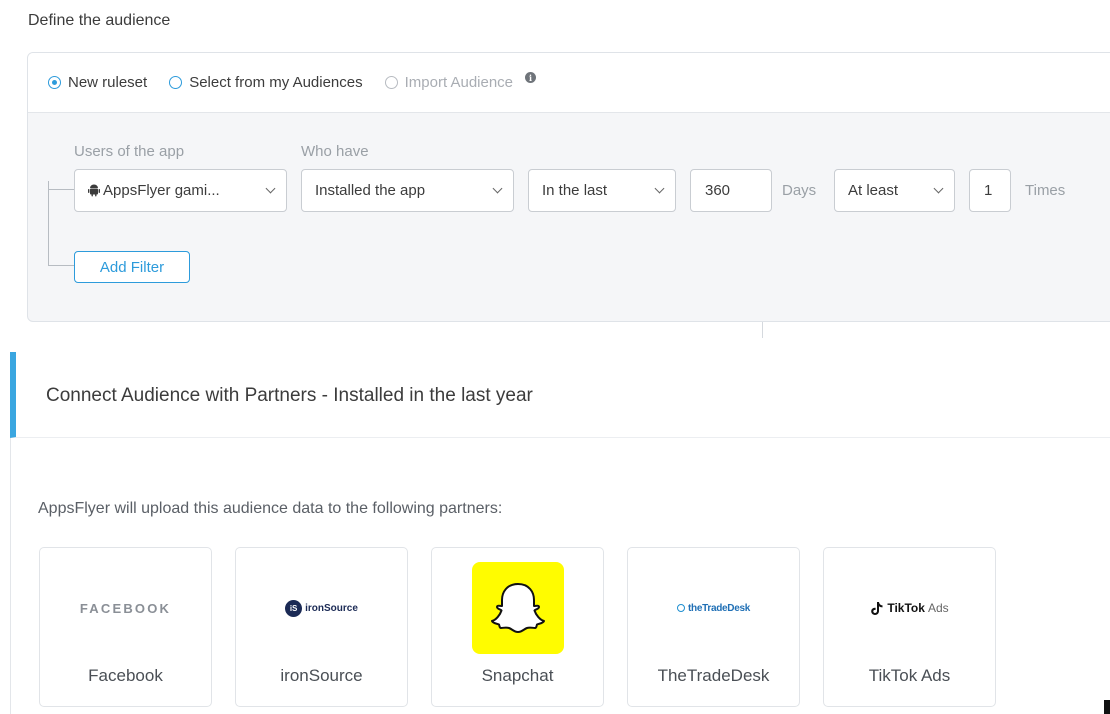 This screenshot has width=1110, height=714. I want to click on thetradedesk-logo-text: theTradeDesk, so click(719, 608).